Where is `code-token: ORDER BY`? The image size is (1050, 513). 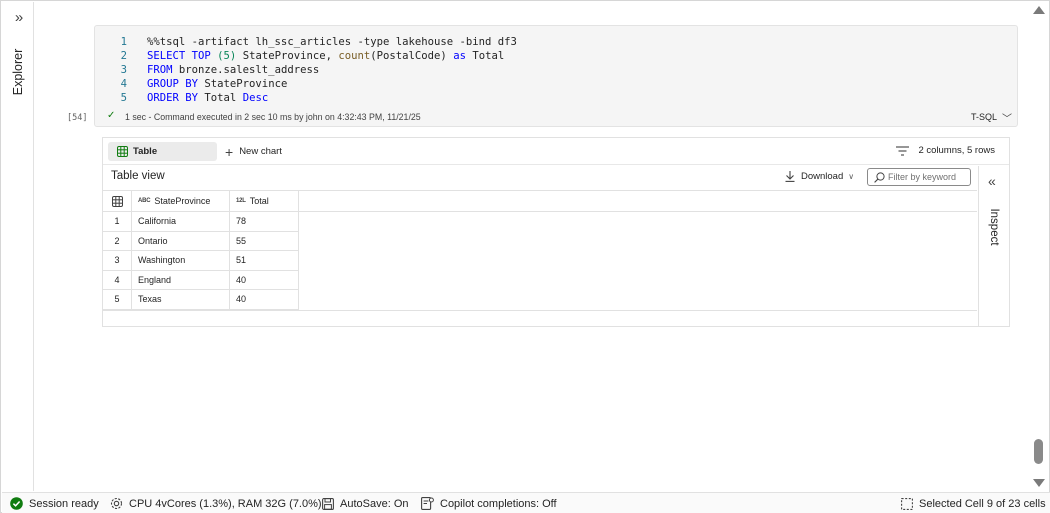 code-token: ORDER BY is located at coordinates (173, 98).